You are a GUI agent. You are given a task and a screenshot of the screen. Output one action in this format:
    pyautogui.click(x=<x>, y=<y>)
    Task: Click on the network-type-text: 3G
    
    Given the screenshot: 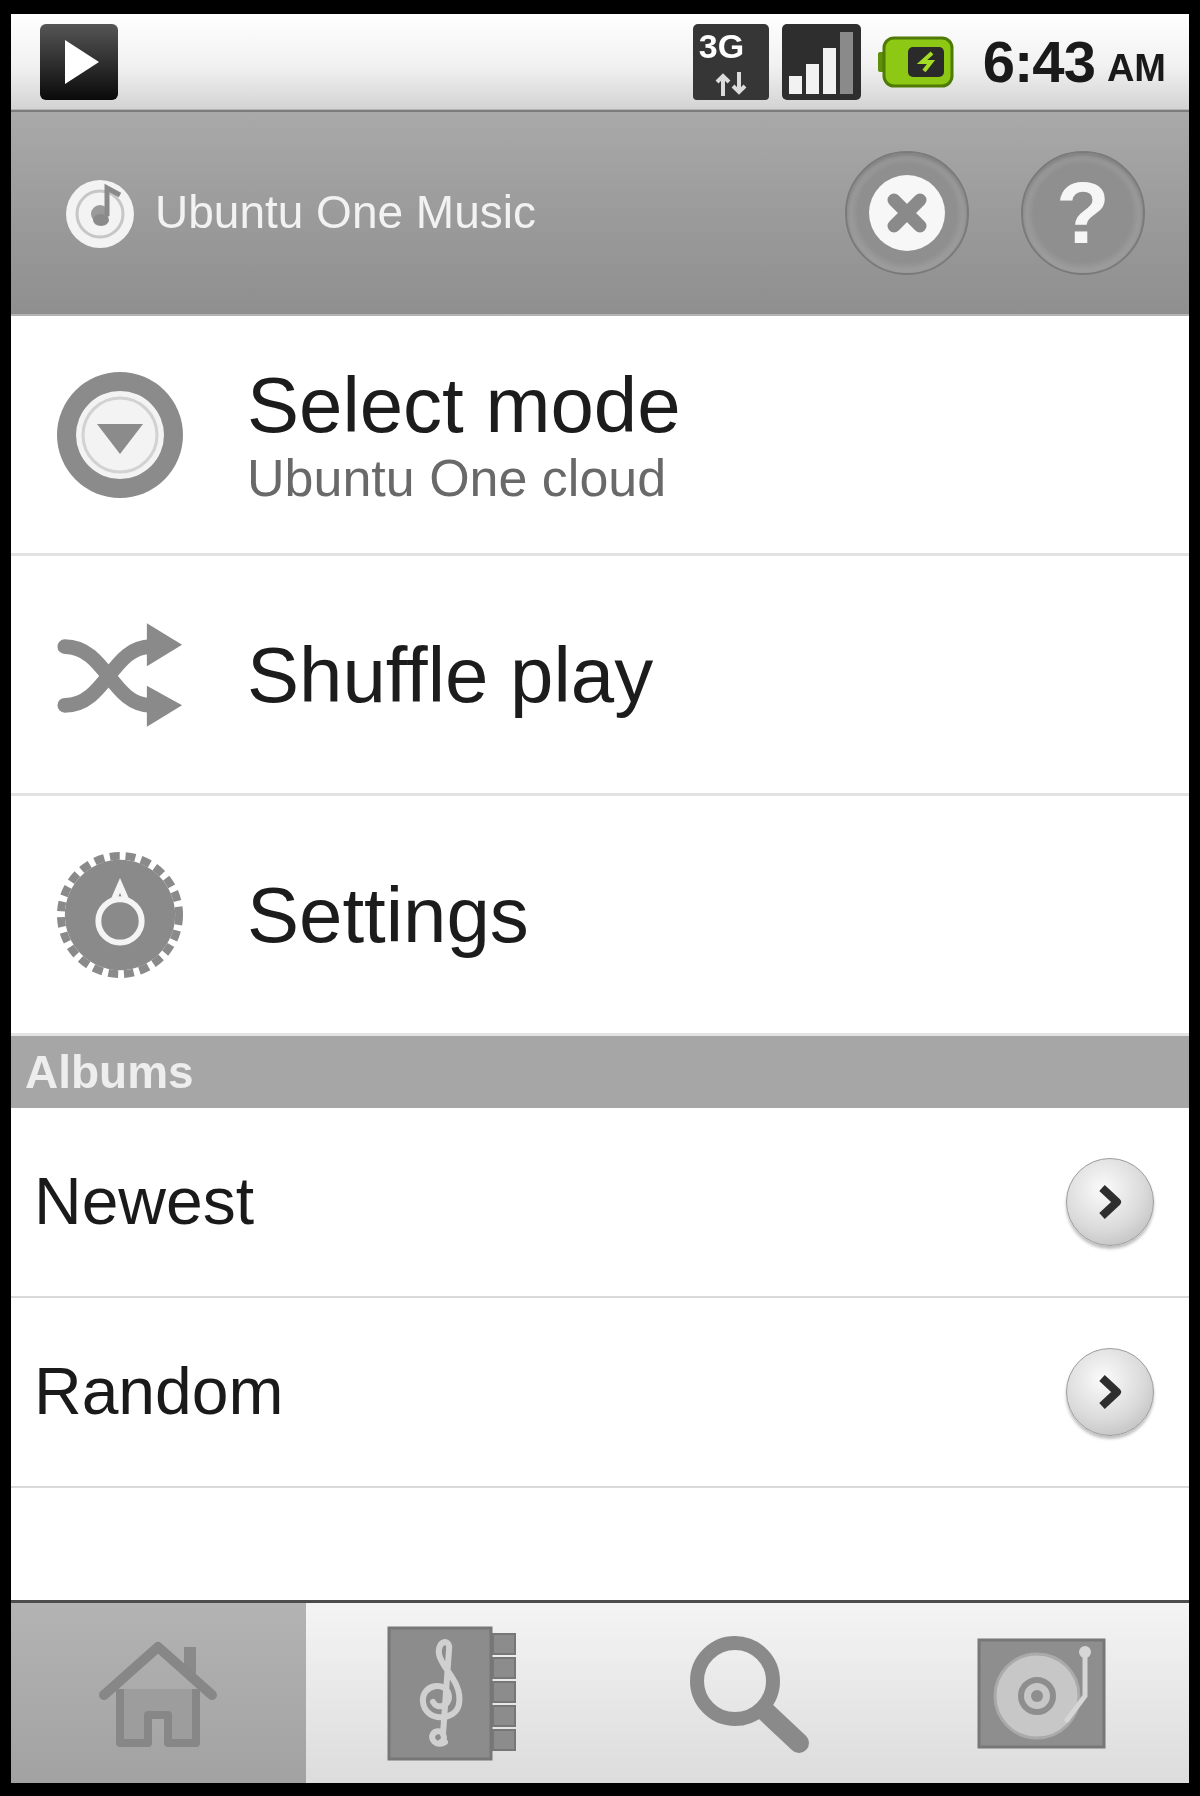 What is the action you would take?
    pyautogui.click(x=730, y=45)
    